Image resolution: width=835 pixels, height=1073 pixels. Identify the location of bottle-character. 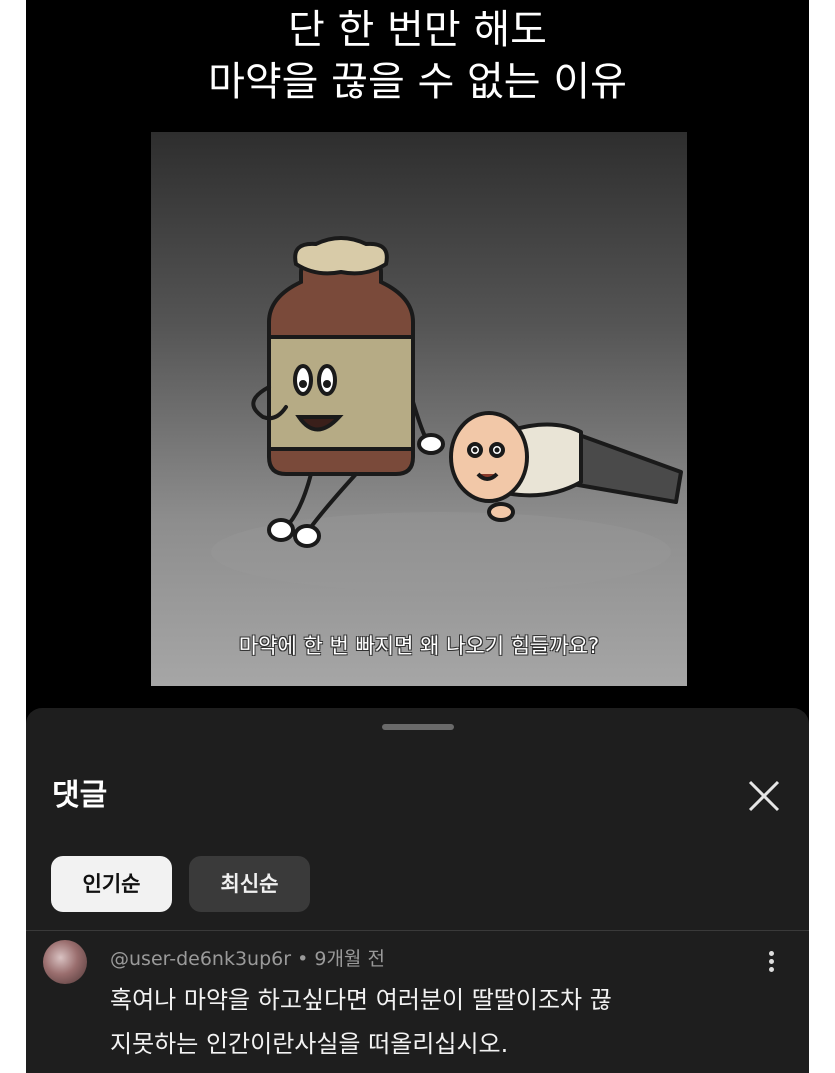
(348, 392).